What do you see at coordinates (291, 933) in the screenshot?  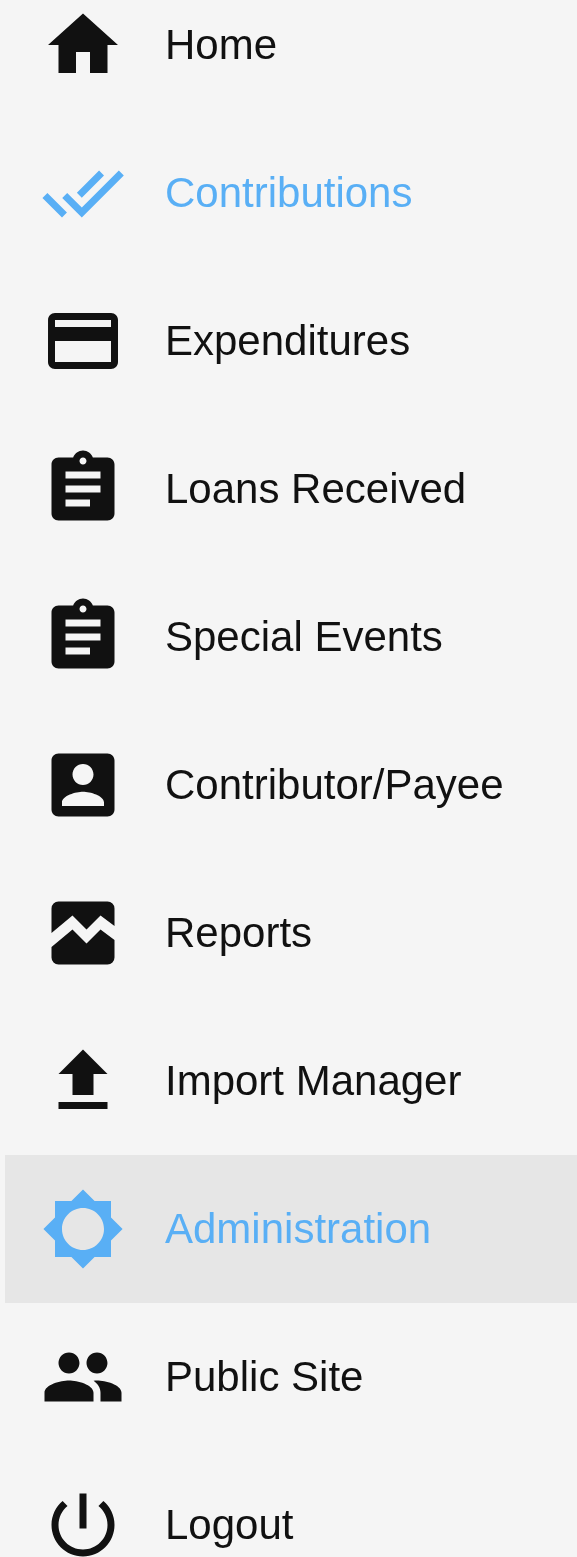 I see `nav-item: Reports` at bounding box center [291, 933].